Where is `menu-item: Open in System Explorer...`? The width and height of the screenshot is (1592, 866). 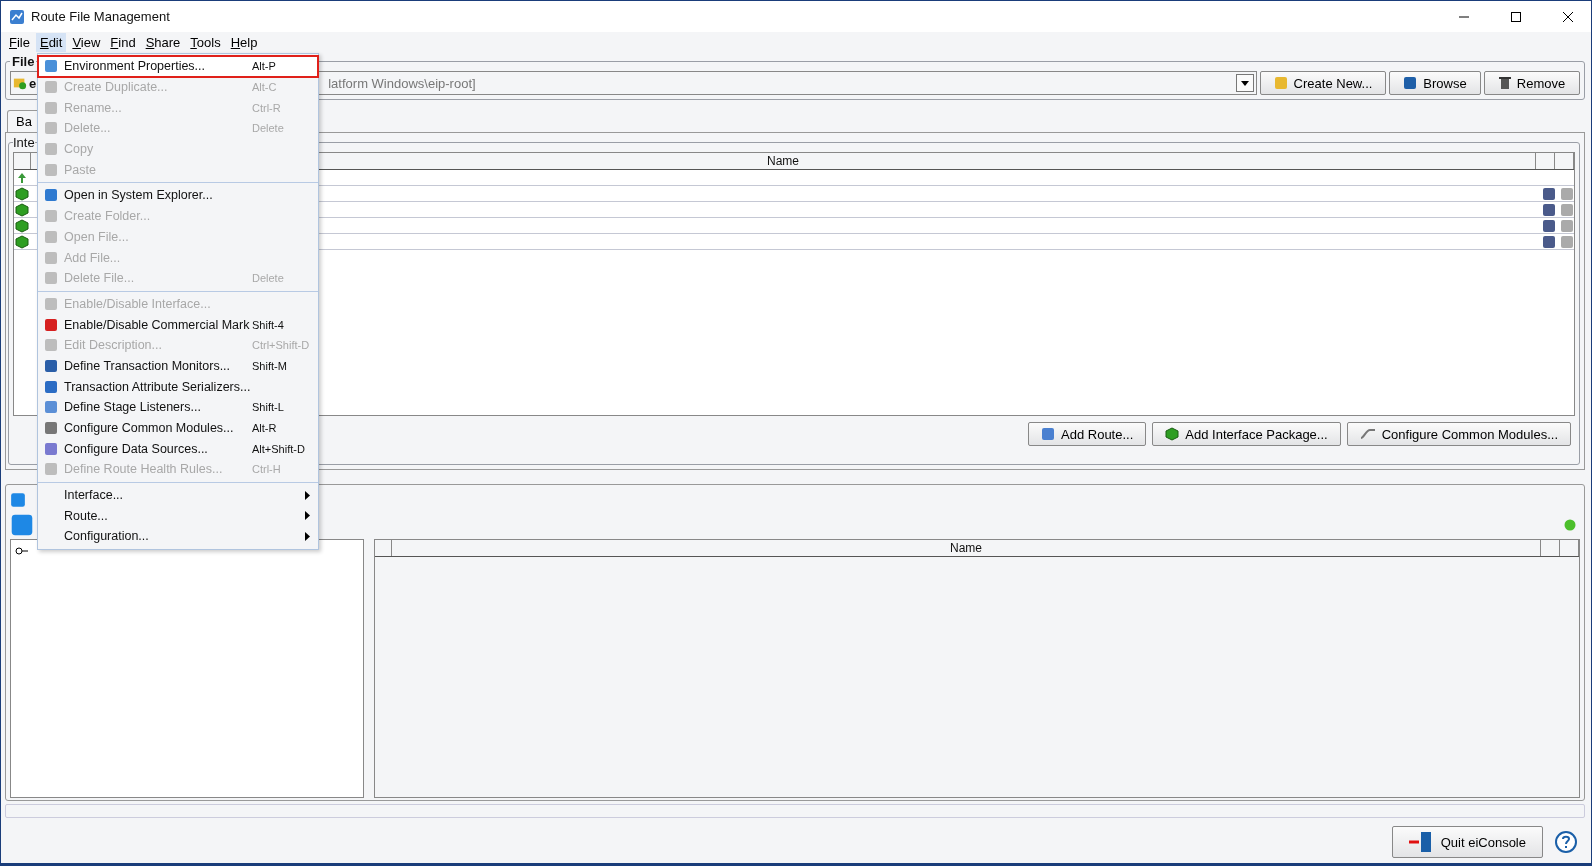
menu-item: Open in System Explorer... is located at coordinates (178, 195).